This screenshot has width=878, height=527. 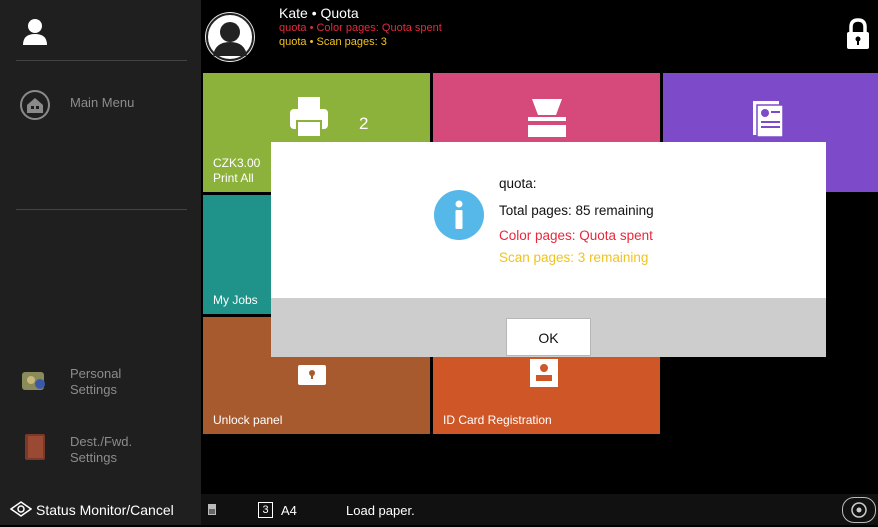 What do you see at coordinates (858, 34) in the screenshot?
I see `lock-icon` at bounding box center [858, 34].